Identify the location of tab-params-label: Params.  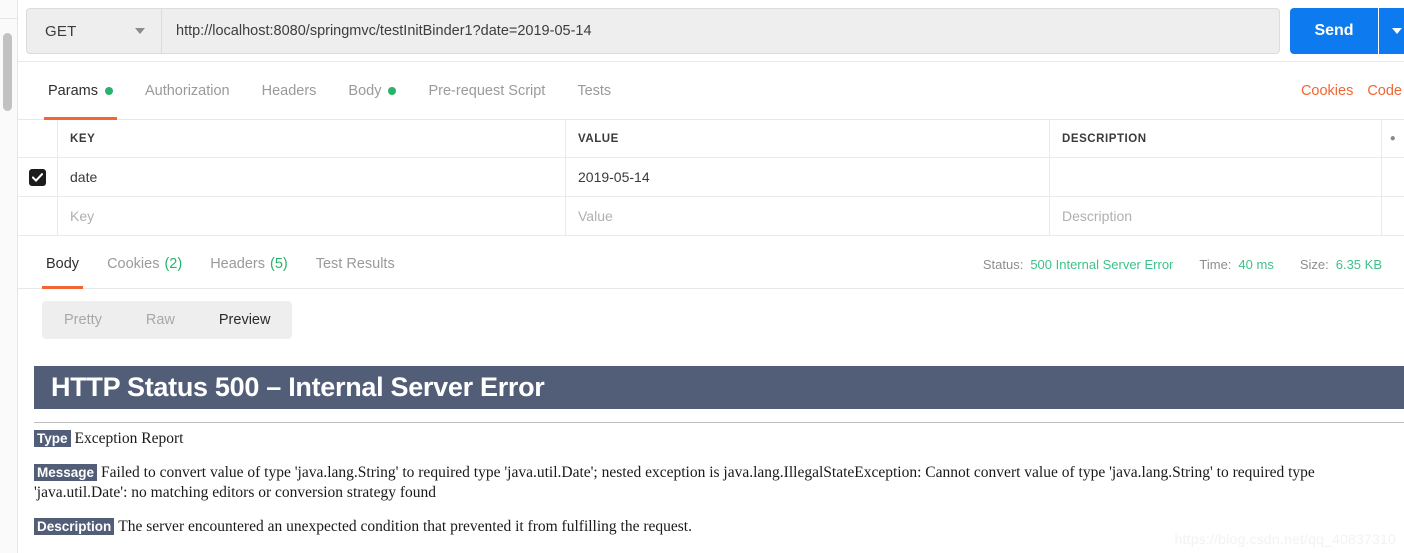
(73, 91).